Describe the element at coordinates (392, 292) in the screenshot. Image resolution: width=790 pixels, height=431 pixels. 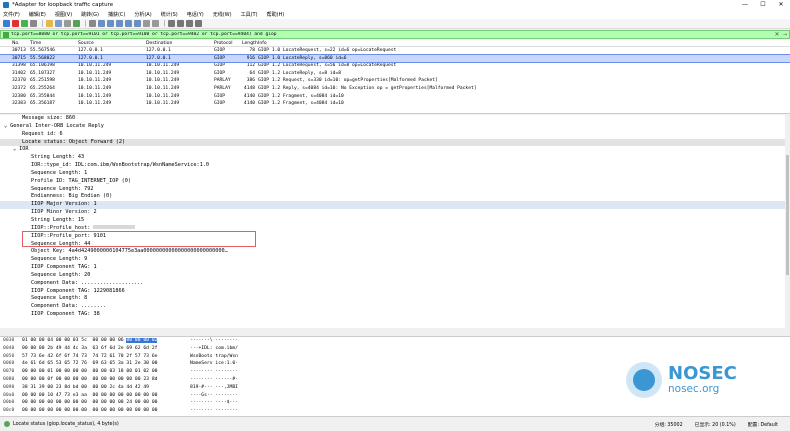
I see `detail-tree-item: IIOP Component TAG: 1229081866` at that location.